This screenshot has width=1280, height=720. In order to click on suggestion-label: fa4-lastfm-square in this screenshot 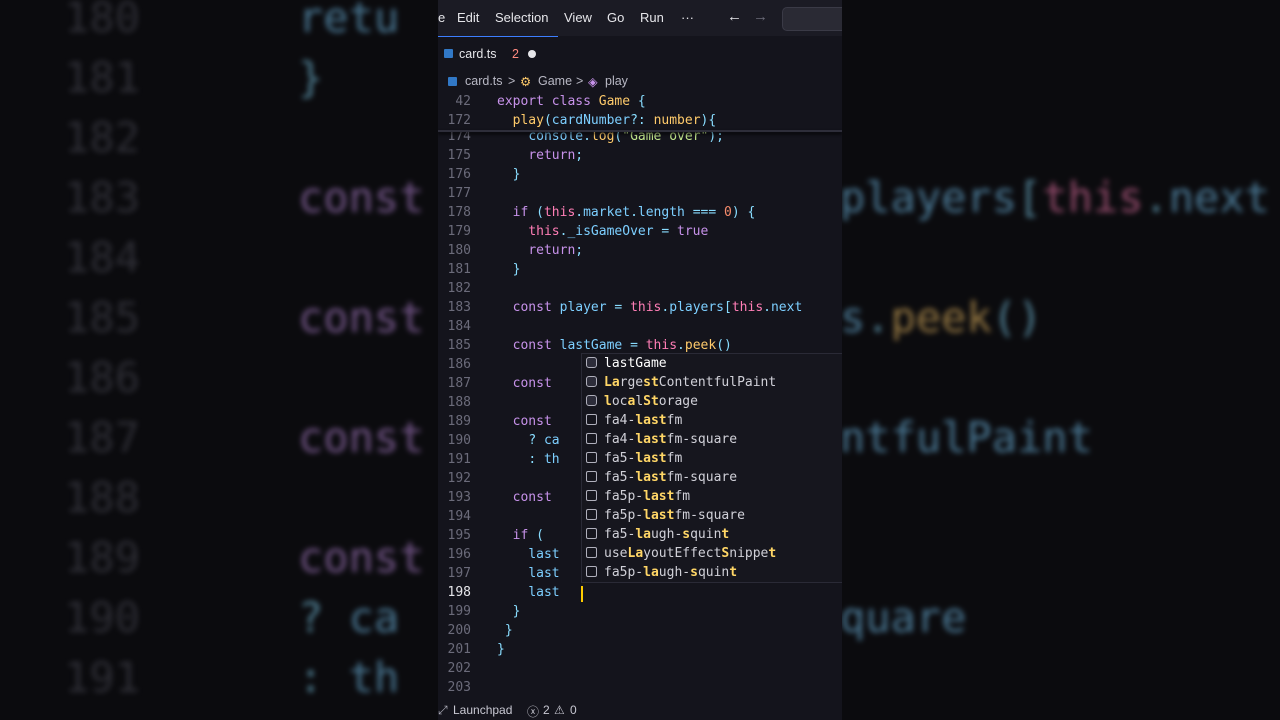, I will do `click(671, 439)`.